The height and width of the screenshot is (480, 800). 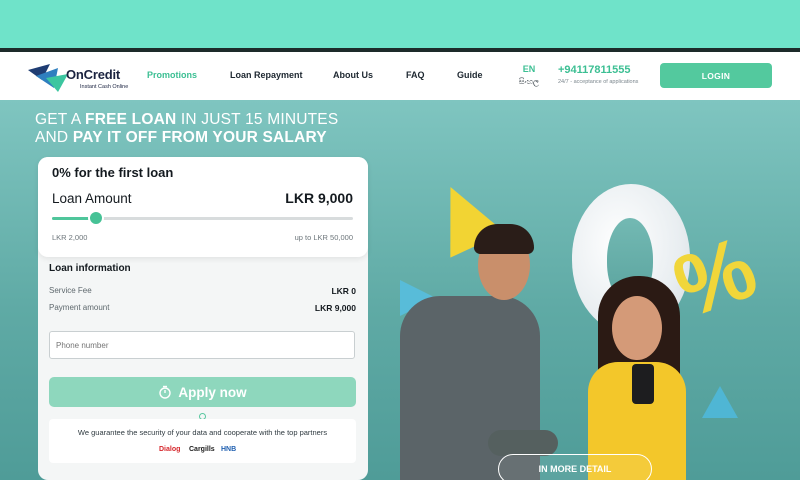 What do you see at coordinates (202, 291) in the screenshot?
I see `service-fee-row: Service Fee LKR 0` at bounding box center [202, 291].